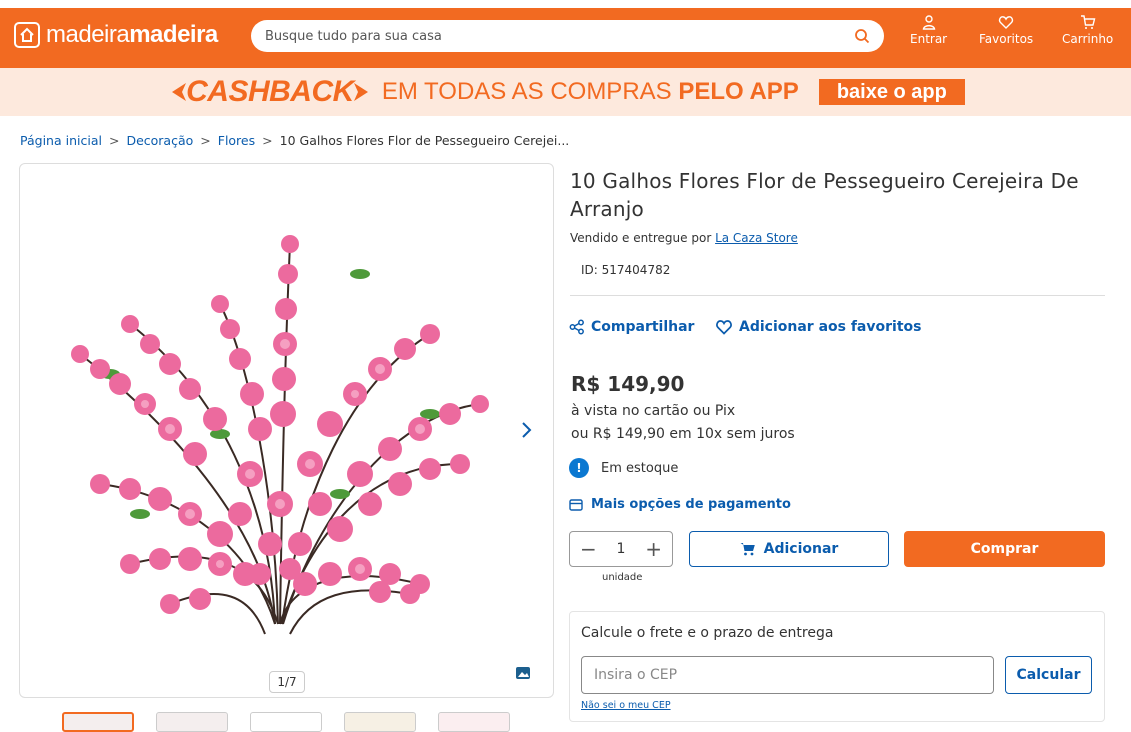 This screenshot has width=1131, height=732. Describe the element at coordinates (891, 92) in the screenshot. I see `download-app-button: baixe o app` at that location.